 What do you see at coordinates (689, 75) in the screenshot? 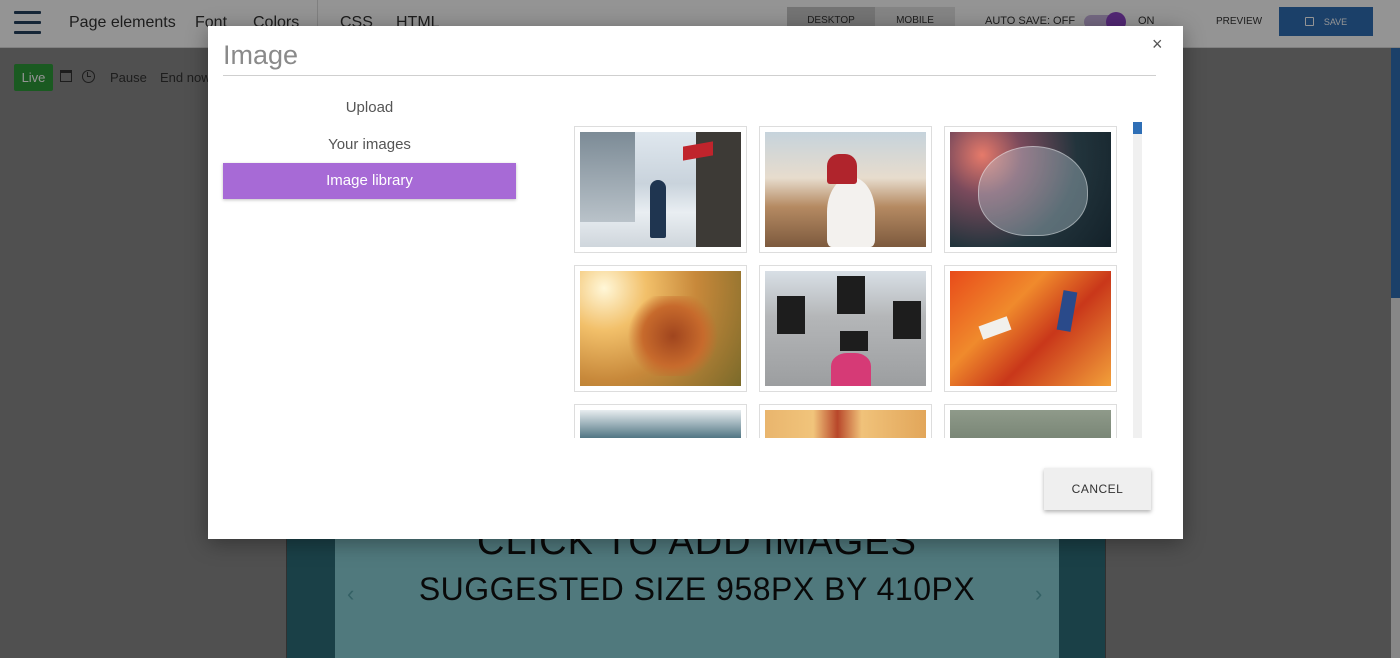
I see `title-divider` at bounding box center [689, 75].